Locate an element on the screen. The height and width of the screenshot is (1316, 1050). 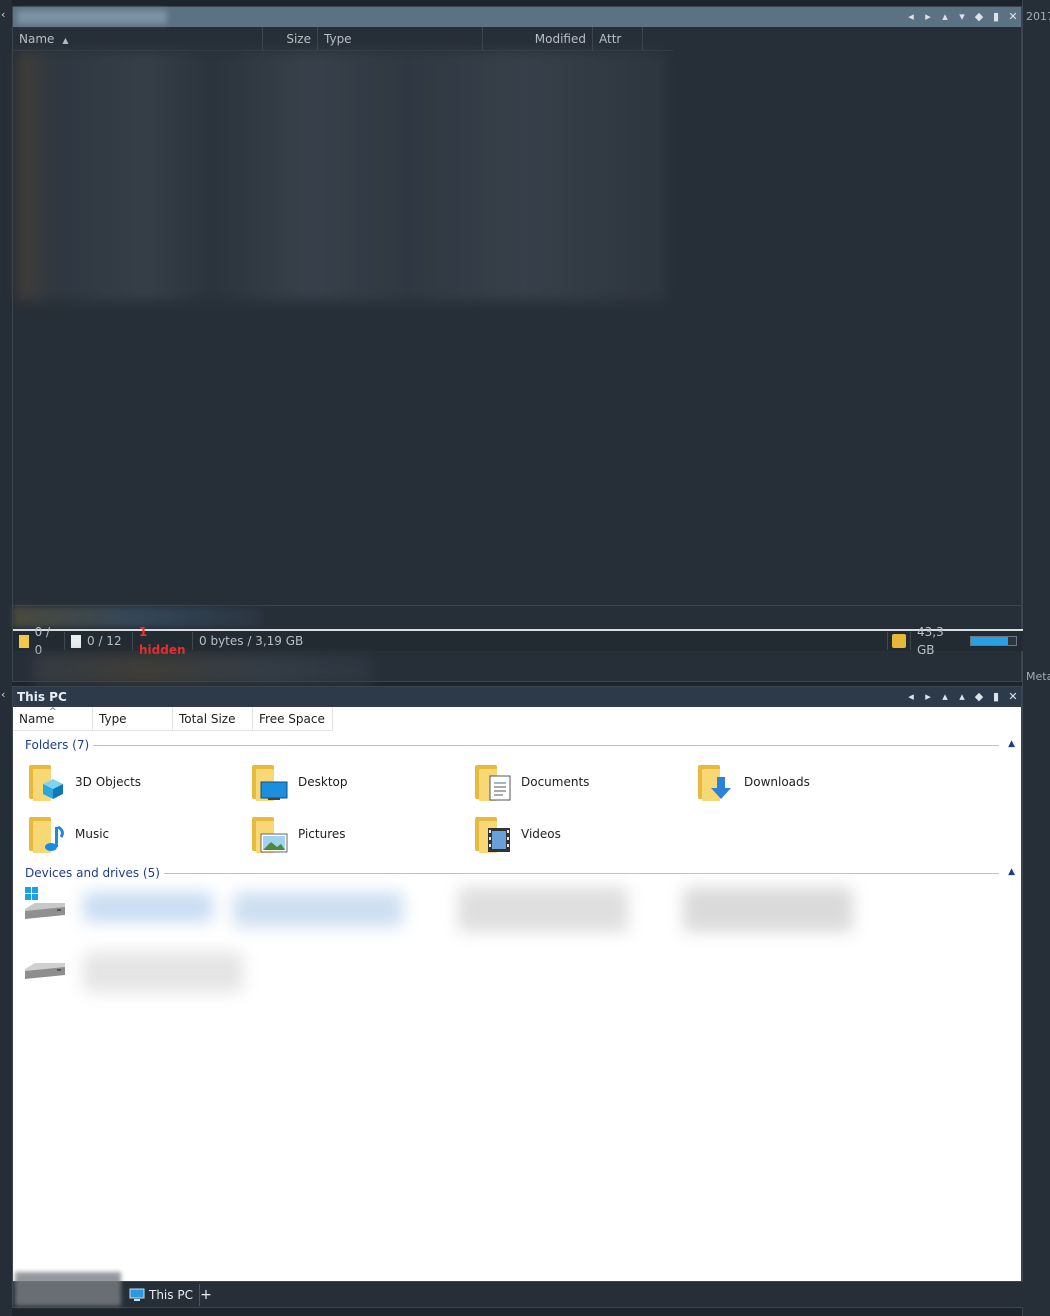
side-year: 2017 is located at coordinates (1038, 16).